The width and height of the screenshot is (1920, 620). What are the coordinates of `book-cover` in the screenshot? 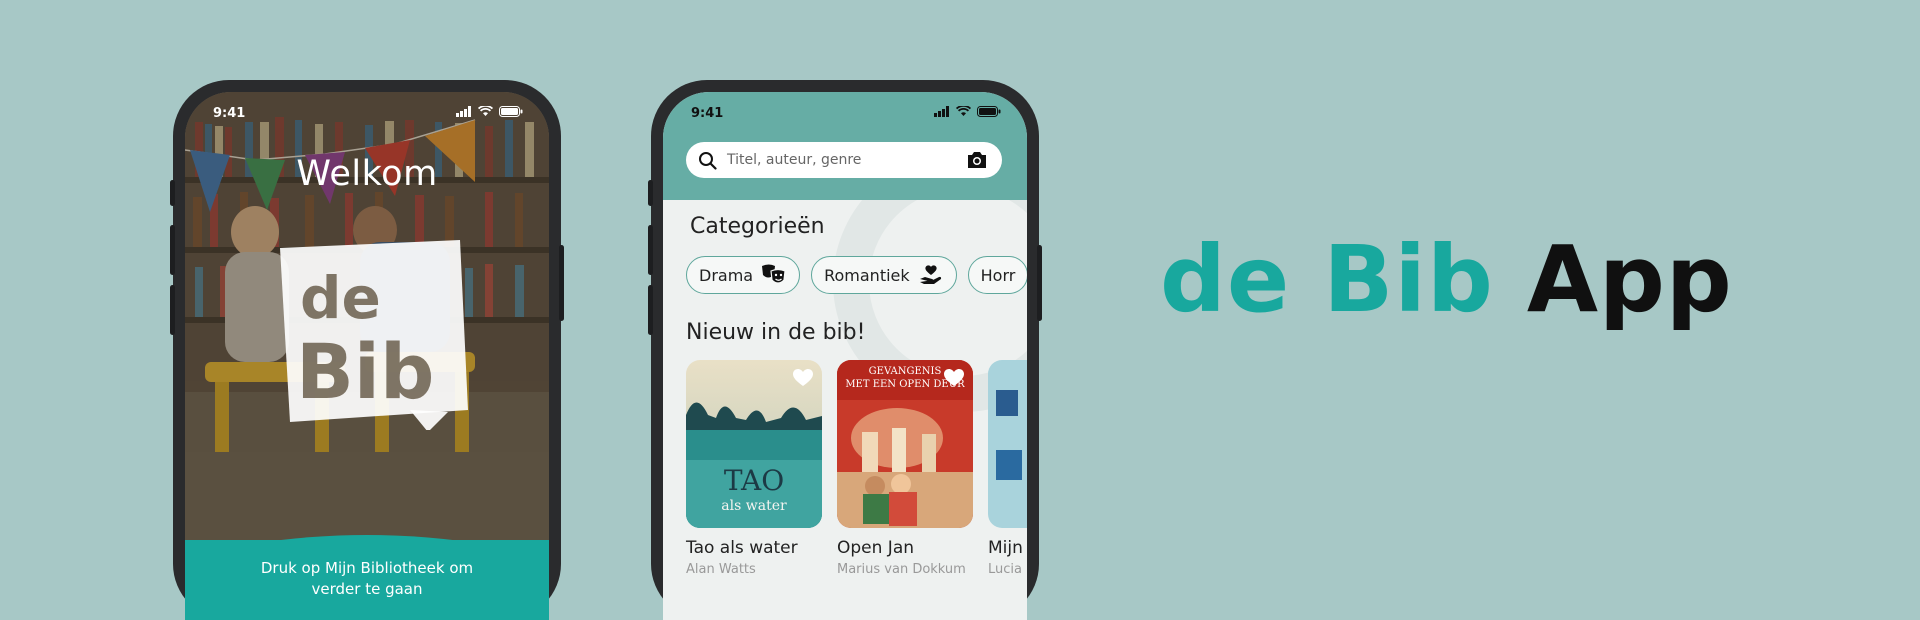 It's located at (1007, 444).